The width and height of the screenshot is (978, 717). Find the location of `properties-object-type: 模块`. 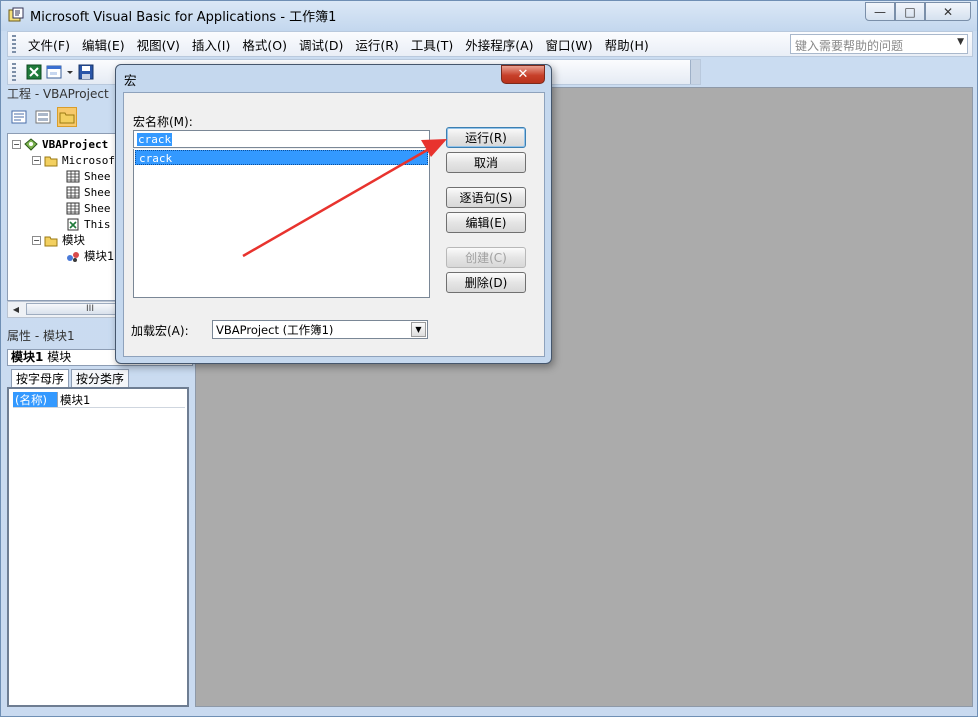

properties-object-type: 模块 is located at coordinates (59, 357).